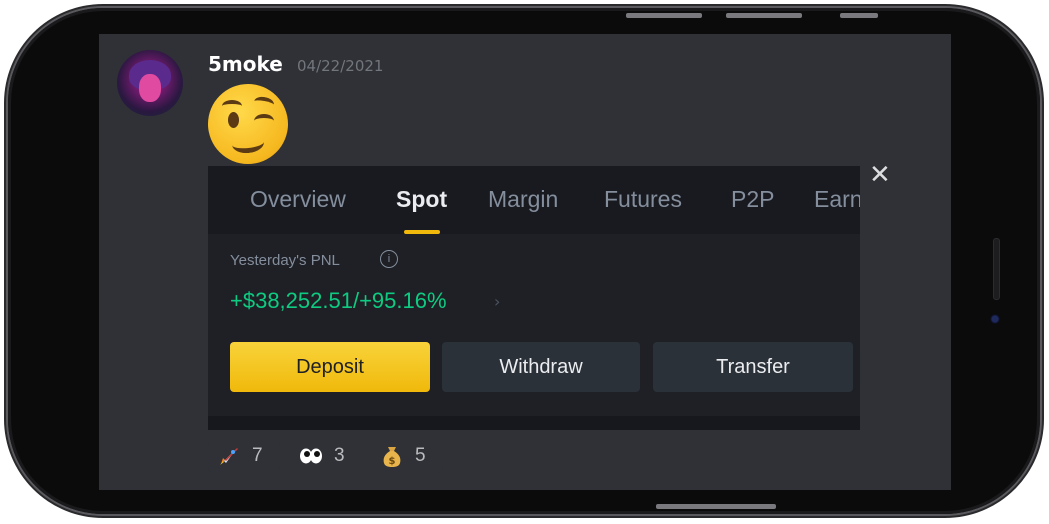  Describe the element at coordinates (330, 367) in the screenshot. I see `deposit-button: Deposit` at that location.